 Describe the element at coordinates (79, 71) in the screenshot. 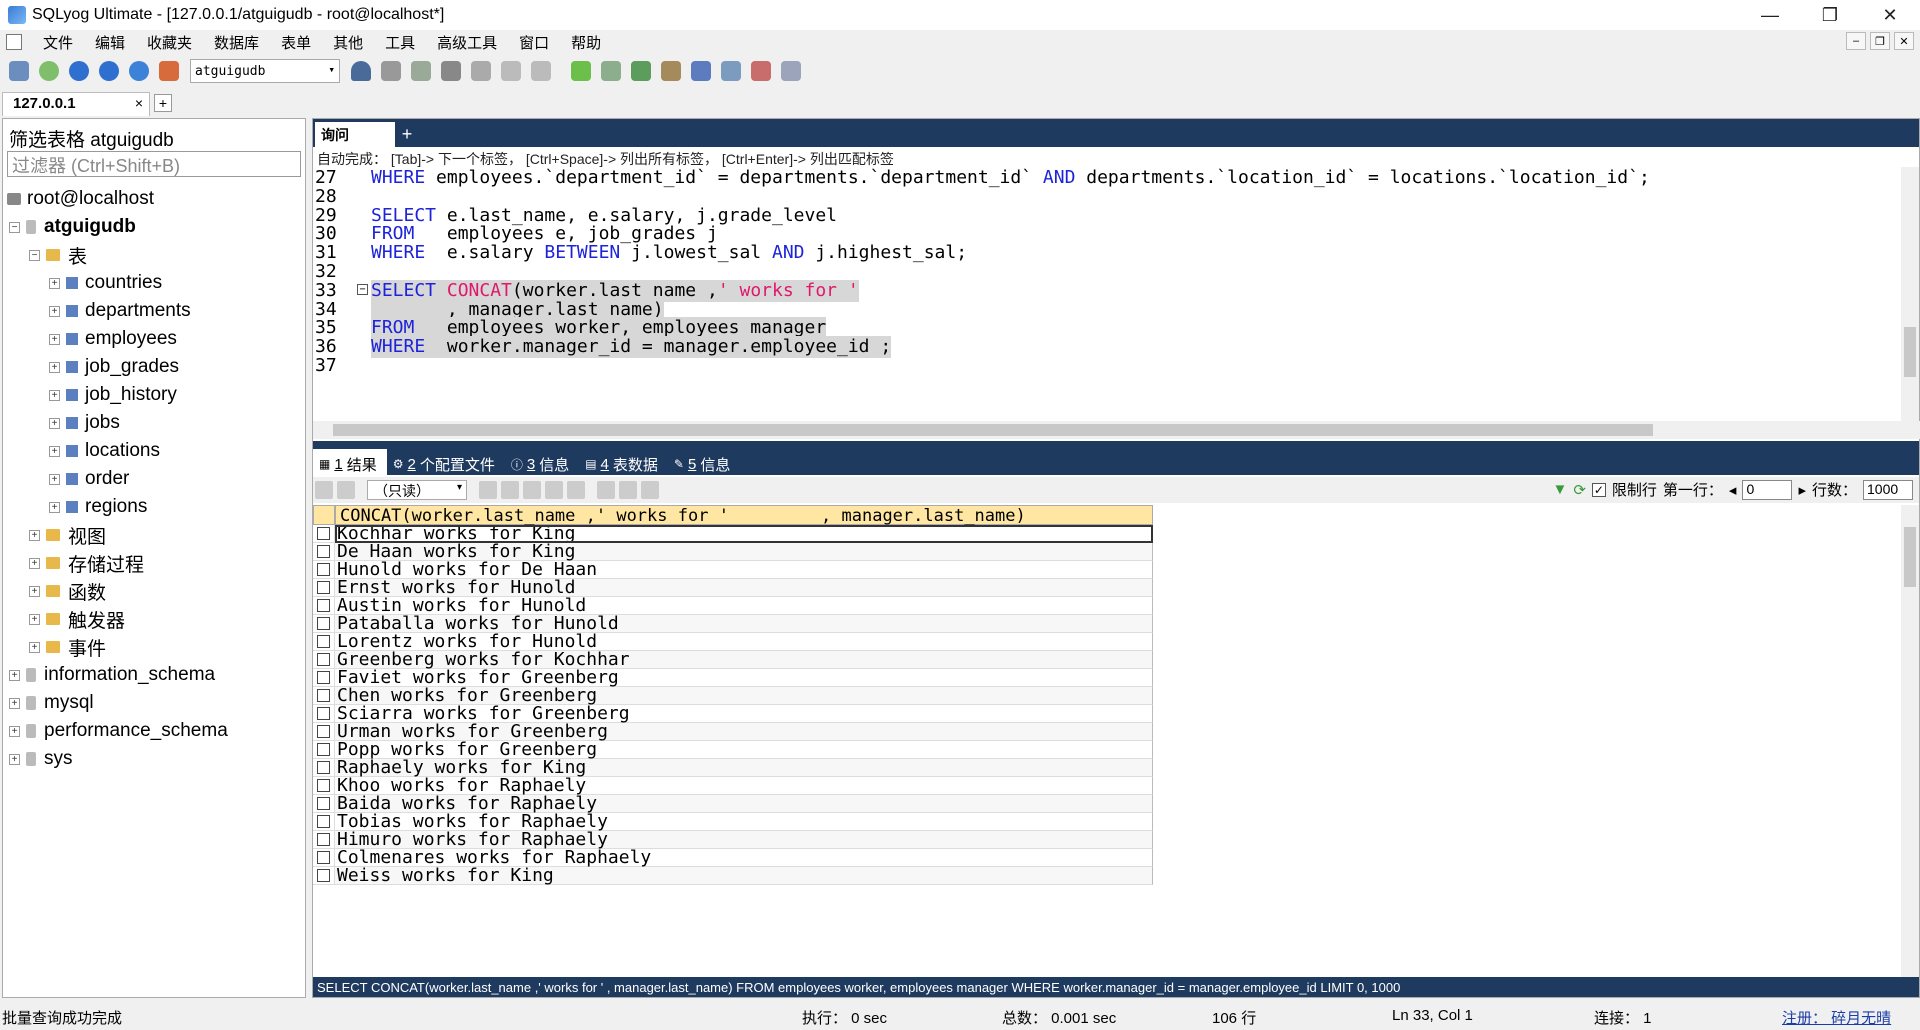

I see `execute-query-icon` at that location.